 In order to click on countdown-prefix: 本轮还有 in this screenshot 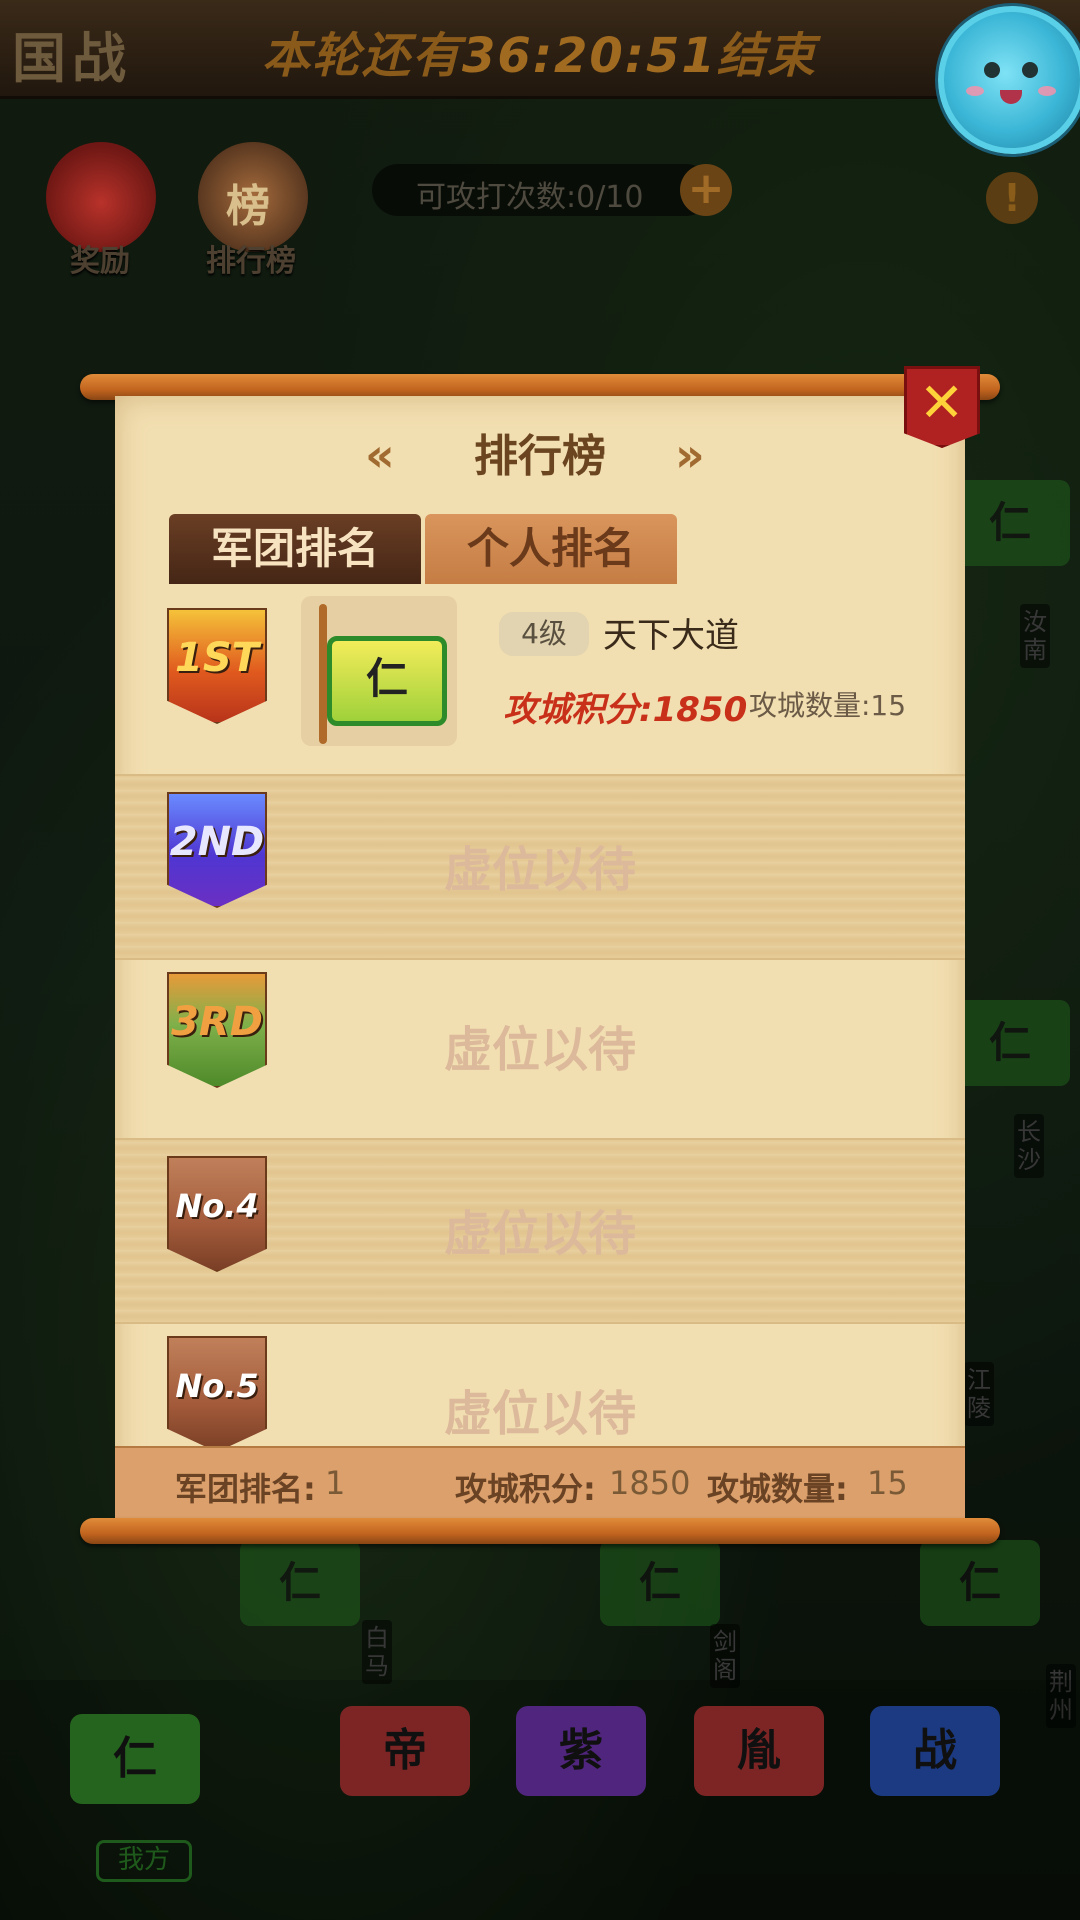, I will do `click(362, 56)`.